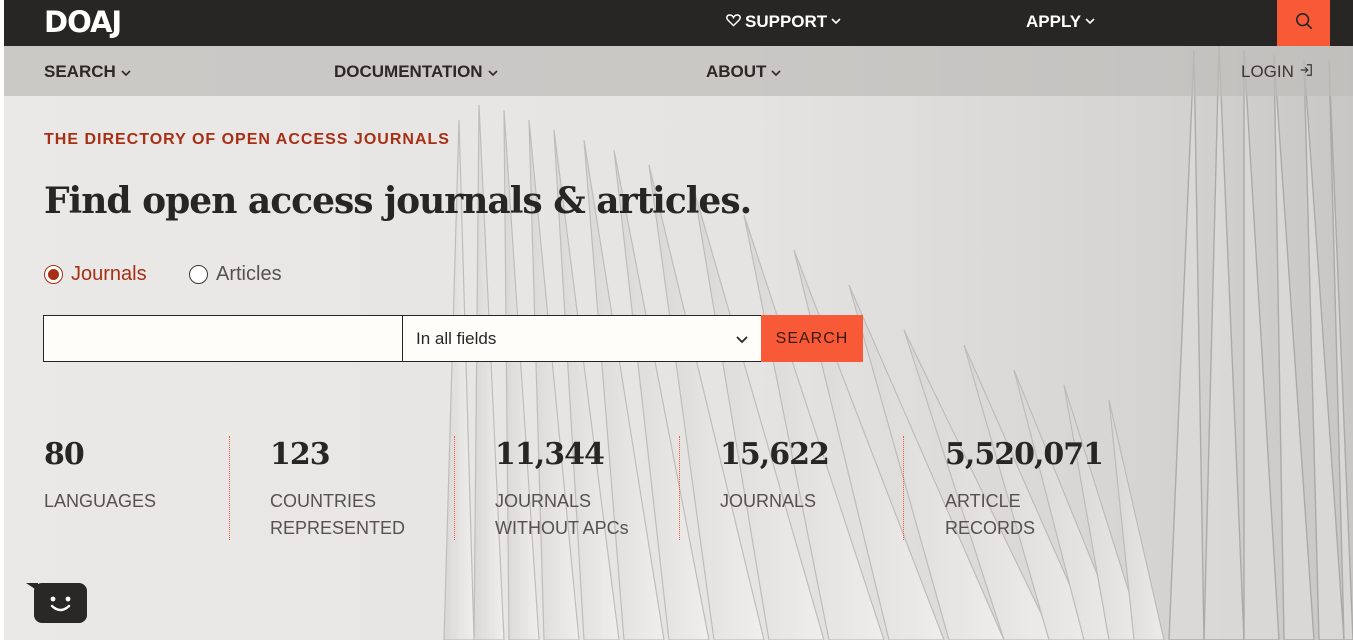  I want to click on apply-menu: APPLY, so click(1060, 22).